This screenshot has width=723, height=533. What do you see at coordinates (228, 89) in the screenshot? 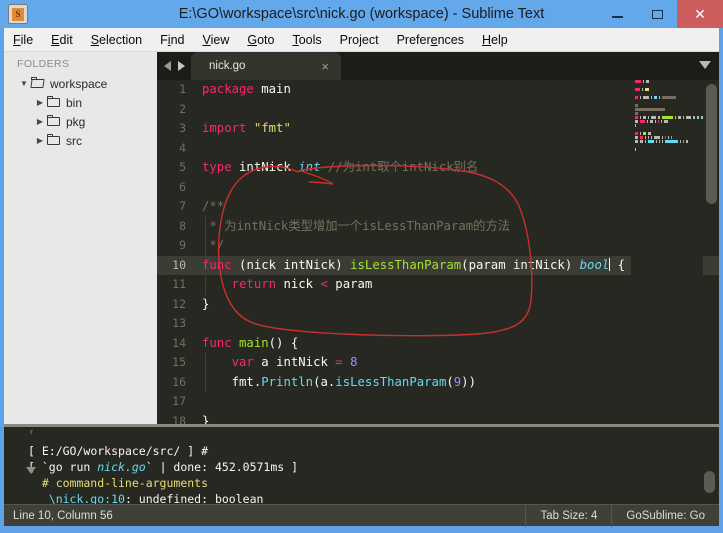
I see `code-token: package` at bounding box center [228, 89].